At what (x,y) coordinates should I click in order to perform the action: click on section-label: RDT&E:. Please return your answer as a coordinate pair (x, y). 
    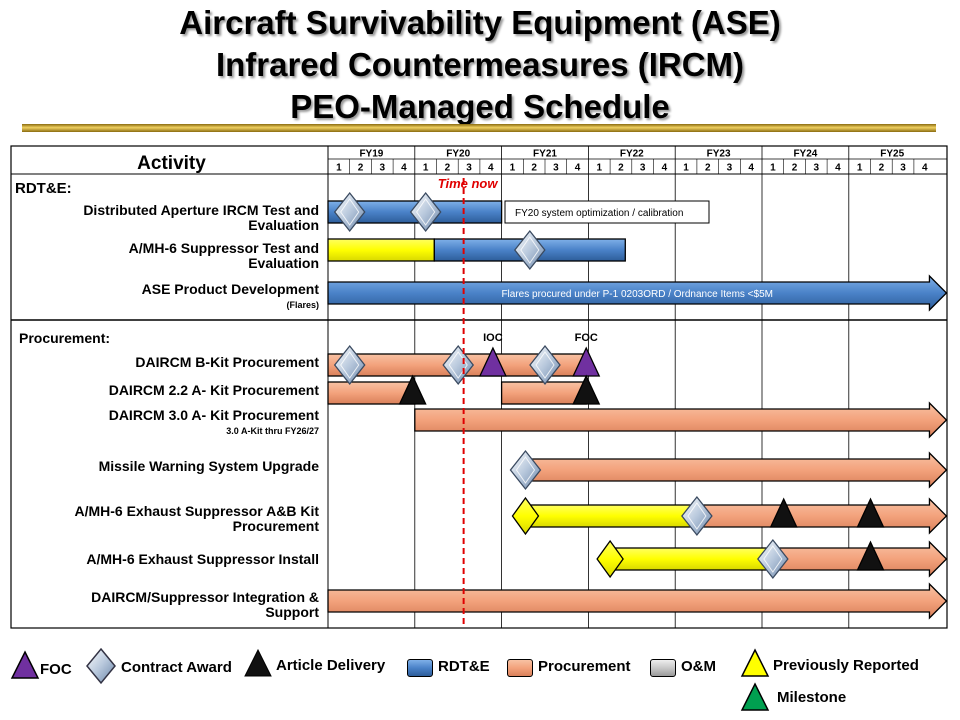
    Looking at the image, I should click on (43, 188).